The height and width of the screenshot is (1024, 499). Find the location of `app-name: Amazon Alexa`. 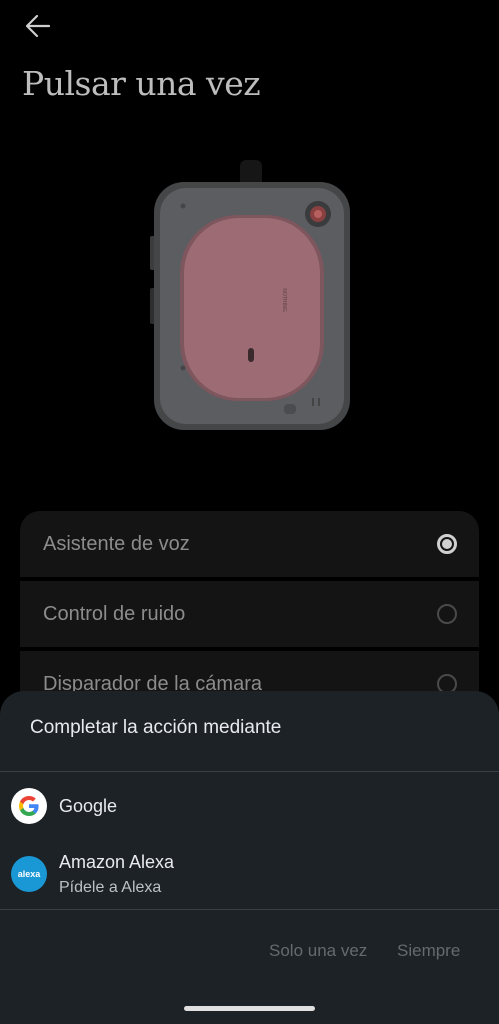

app-name: Amazon Alexa is located at coordinates (117, 861).